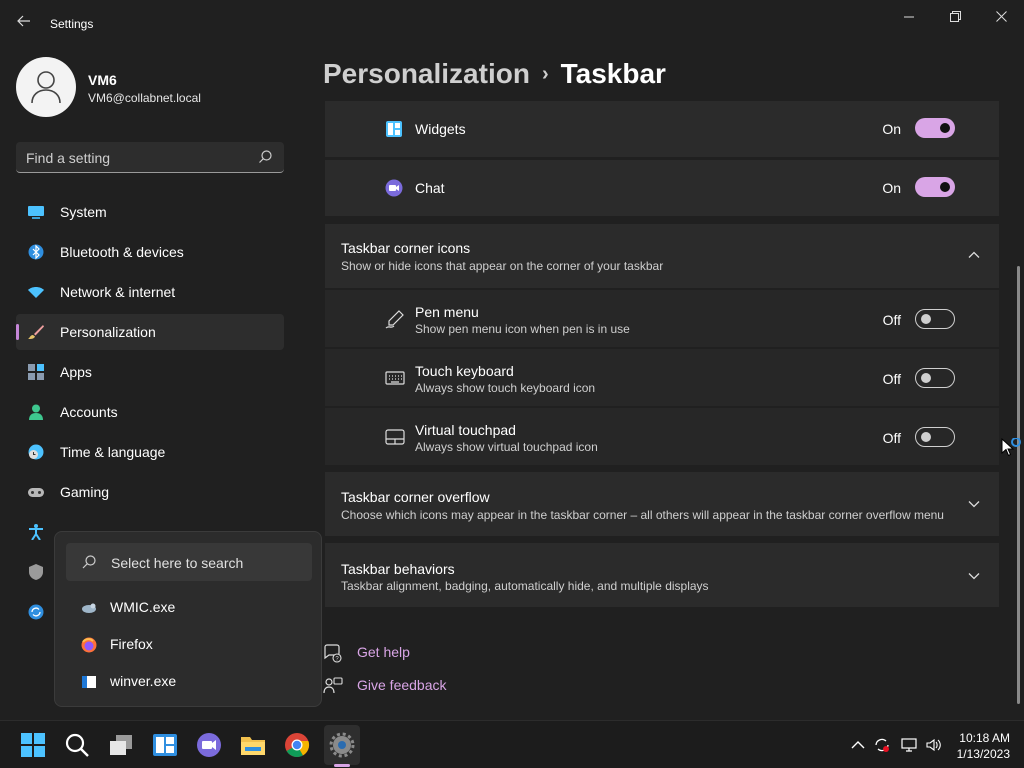 Image resolution: width=1024 pixels, height=768 pixels. I want to click on widgets-icon, so click(394, 129).